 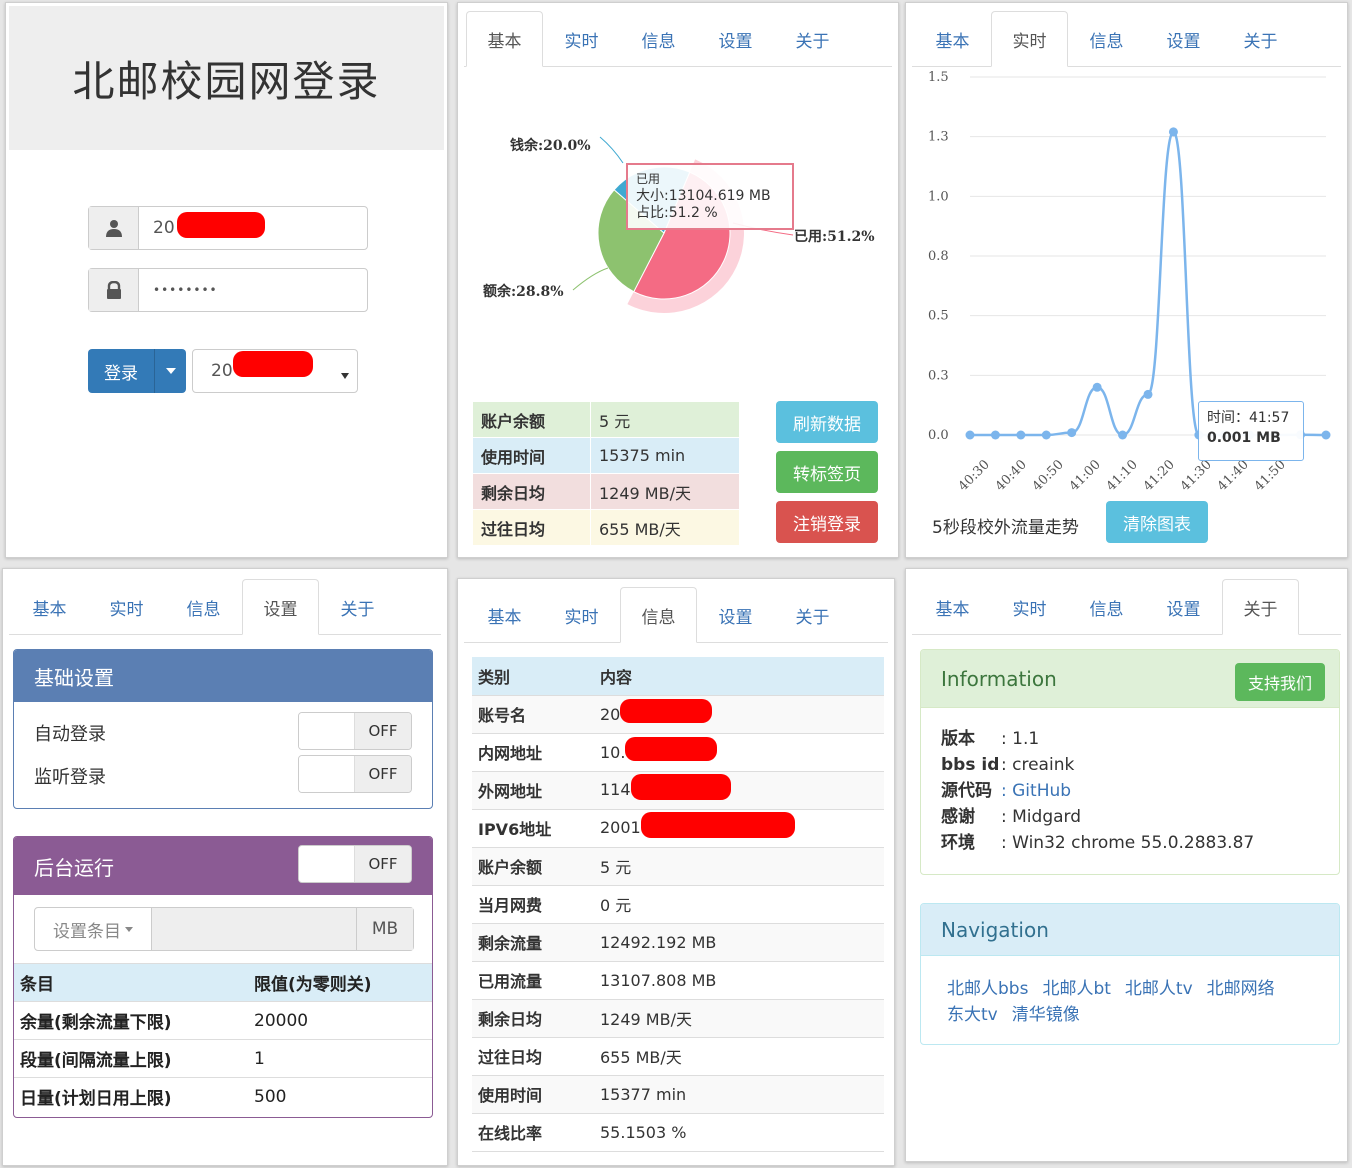 What do you see at coordinates (678, 752) in the screenshot?
I see `table-row: 内网地址 10.` at bounding box center [678, 752].